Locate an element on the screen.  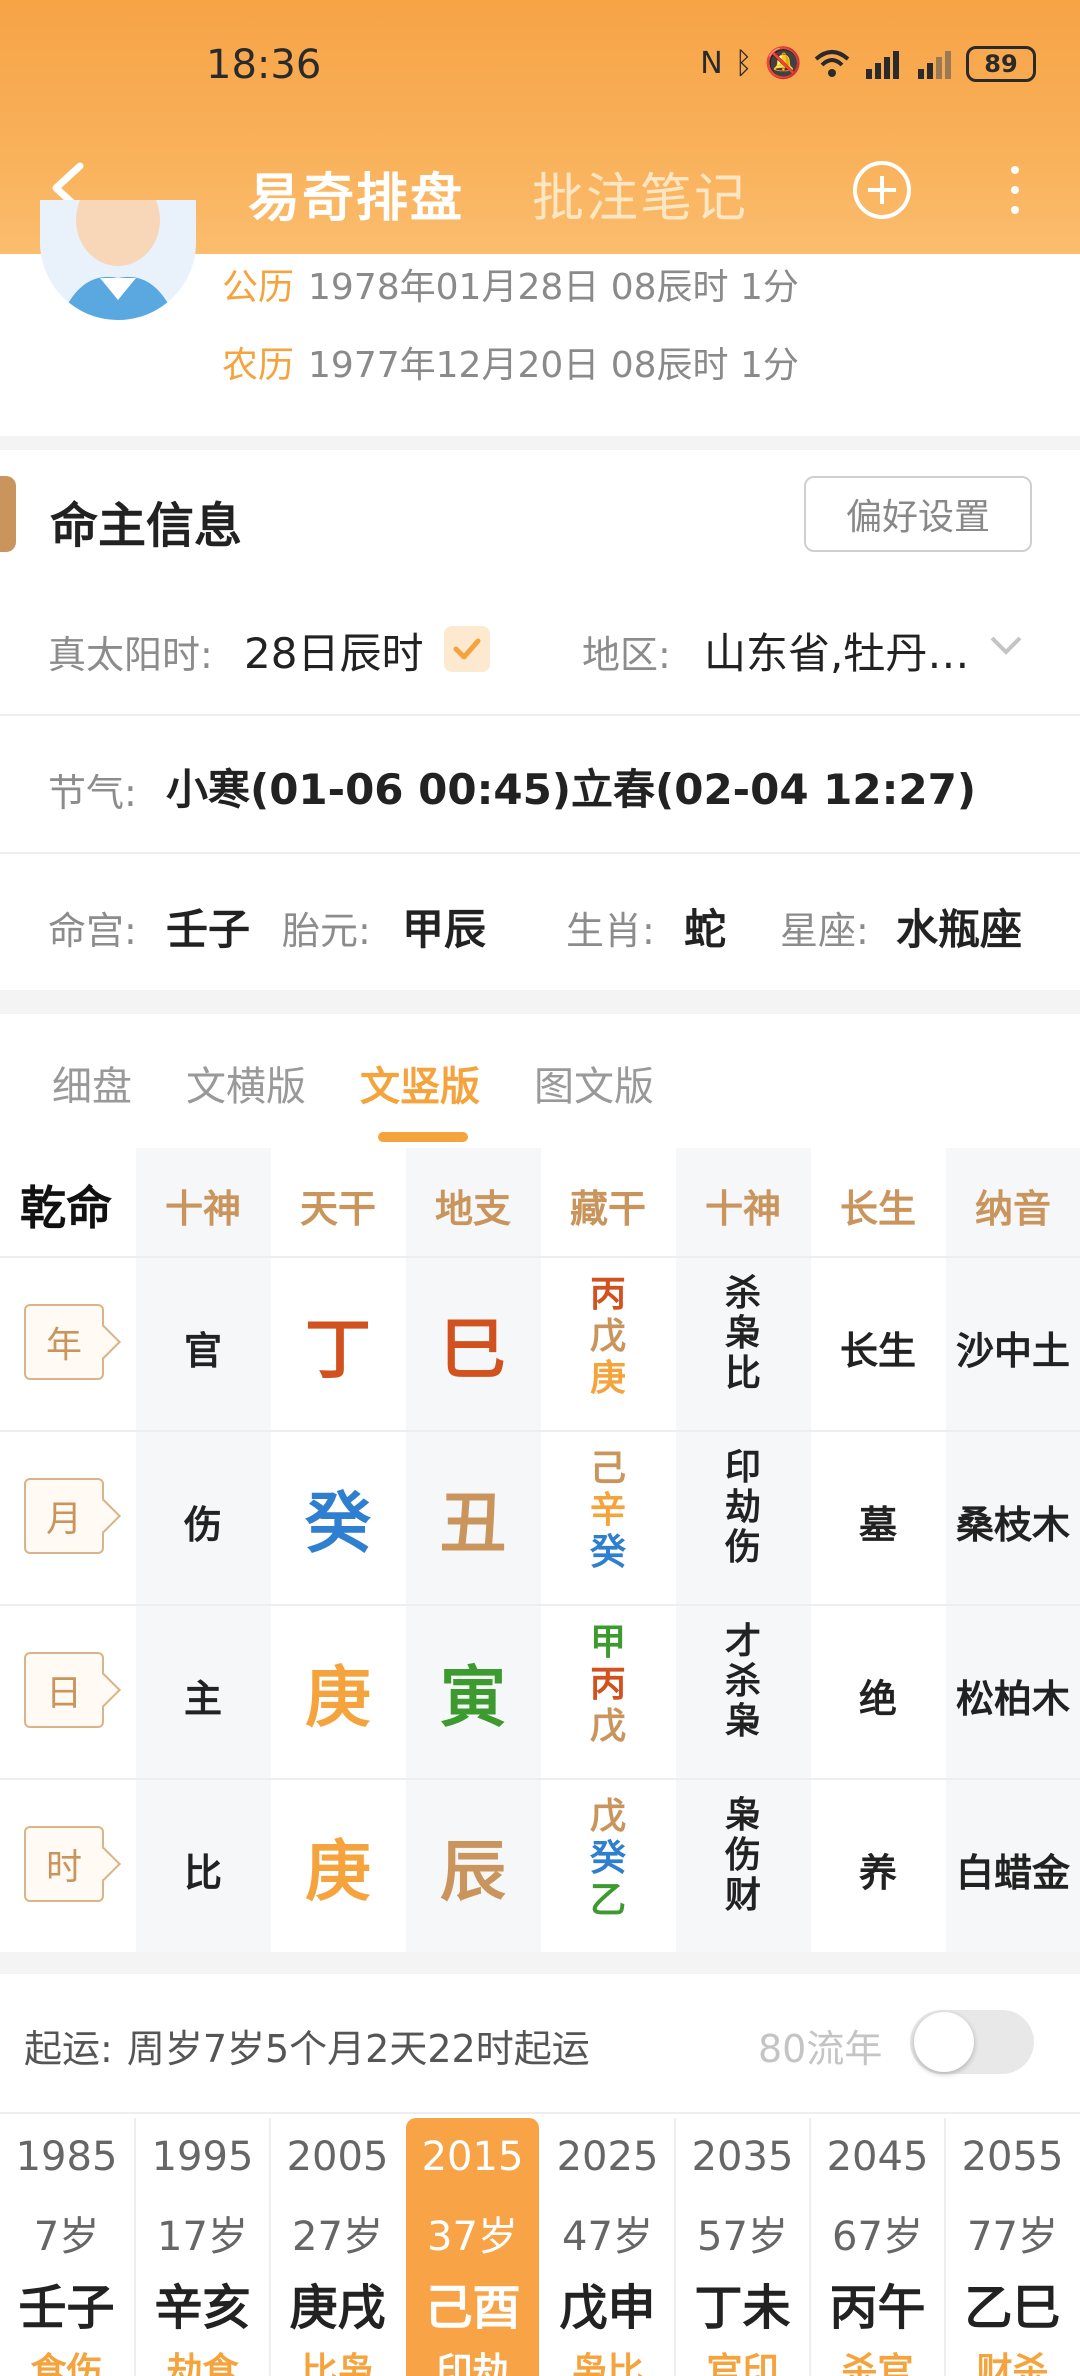
jieqi-label: 节气: is located at coordinates (92, 793).